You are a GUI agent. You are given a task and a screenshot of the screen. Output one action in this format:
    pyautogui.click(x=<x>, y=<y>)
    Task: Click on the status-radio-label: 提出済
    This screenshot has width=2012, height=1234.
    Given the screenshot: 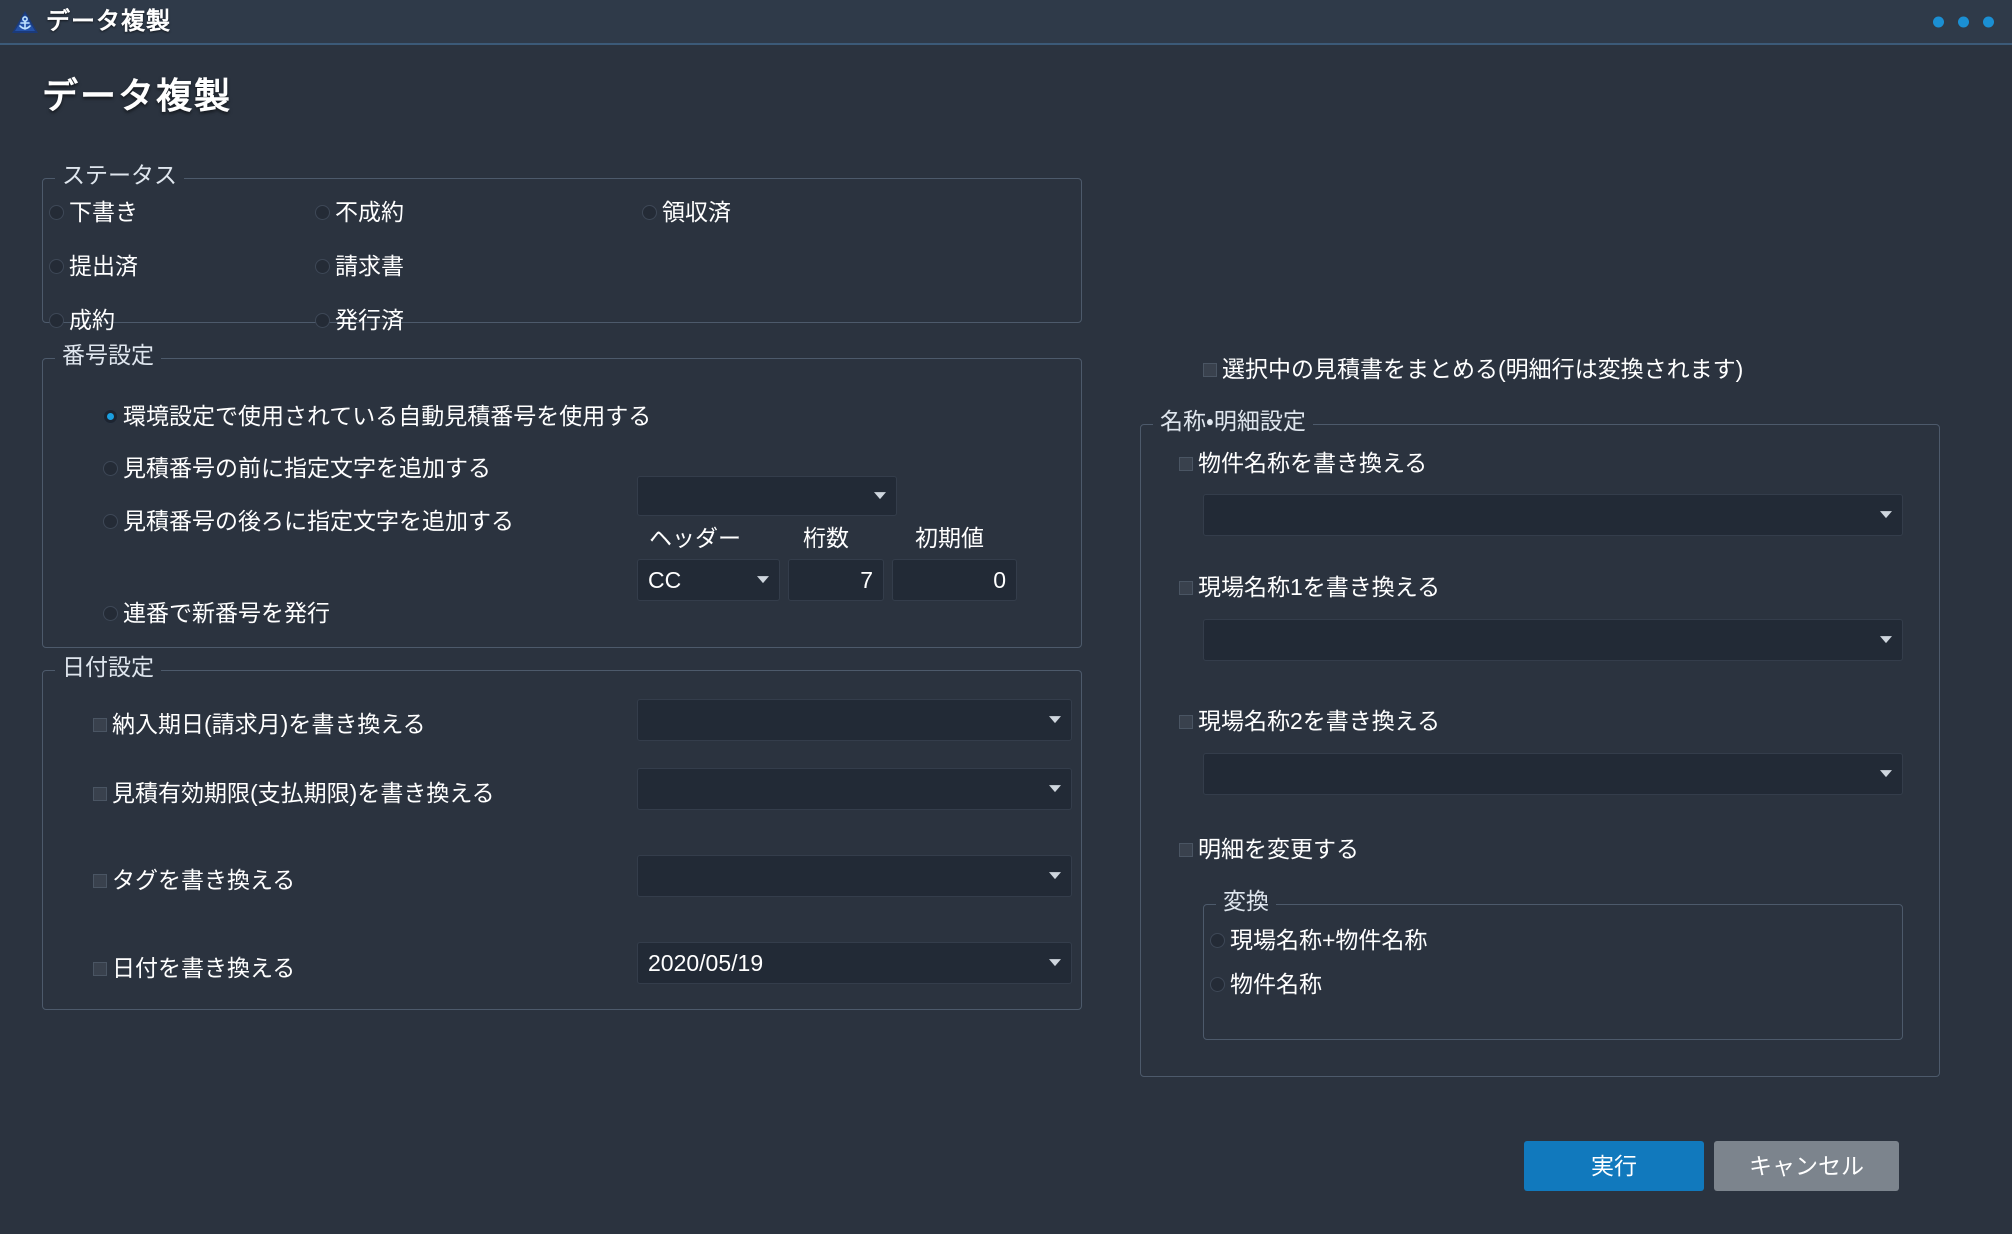 What is the action you would take?
    pyautogui.click(x=103, y=266)
    